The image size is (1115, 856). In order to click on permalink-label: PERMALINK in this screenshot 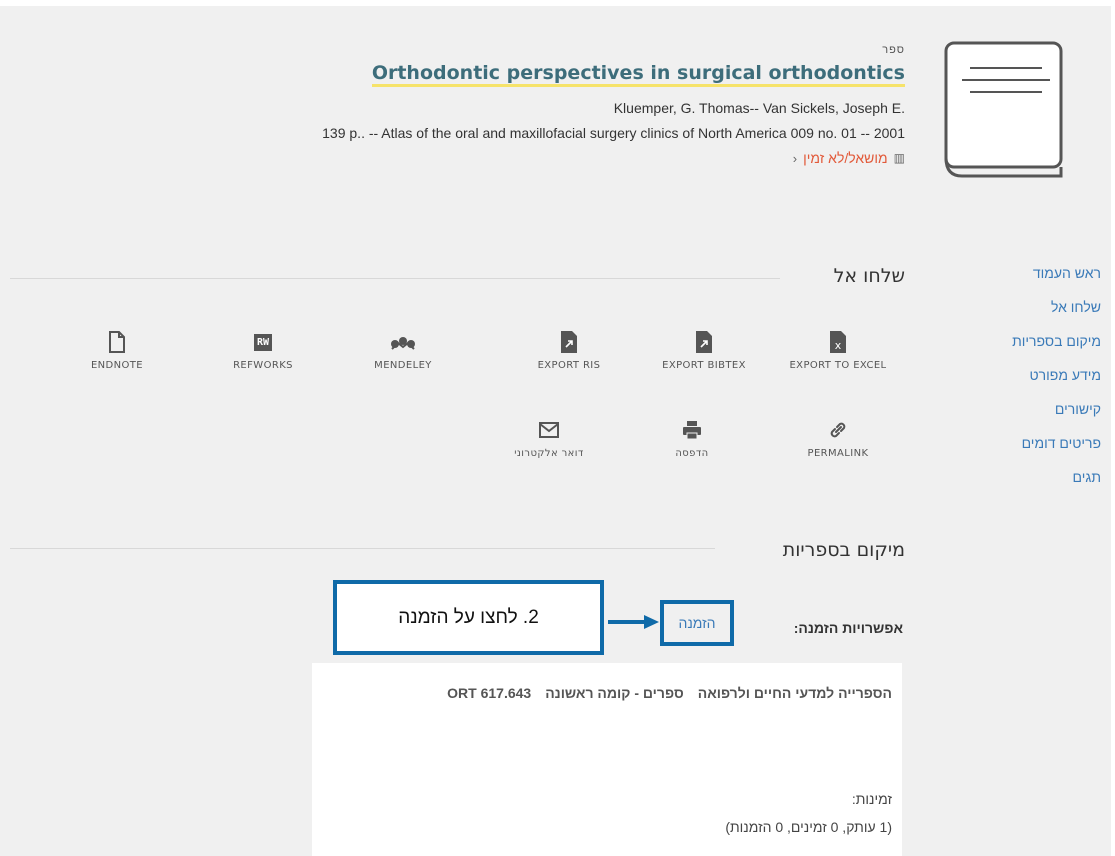, I will do `click(838, 453)`.